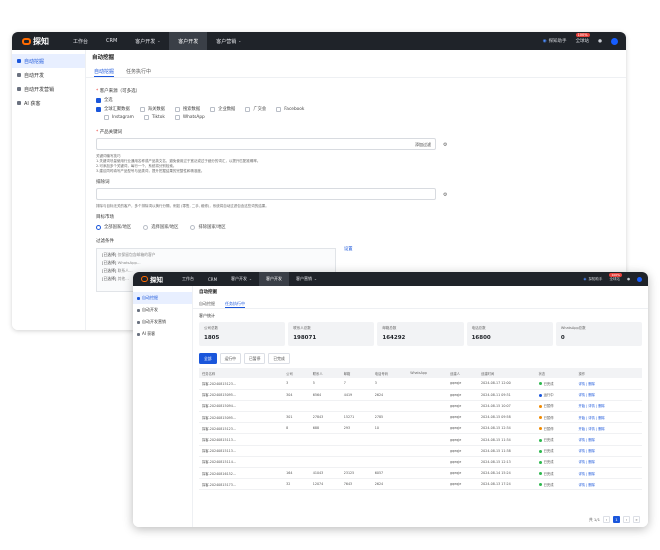 The height and width of the screenshot is (550, 660). What do you see at coordinates (230, 358) in the screenshot?
I see `filter-running: 运行中` at bounding box center [230, 358].